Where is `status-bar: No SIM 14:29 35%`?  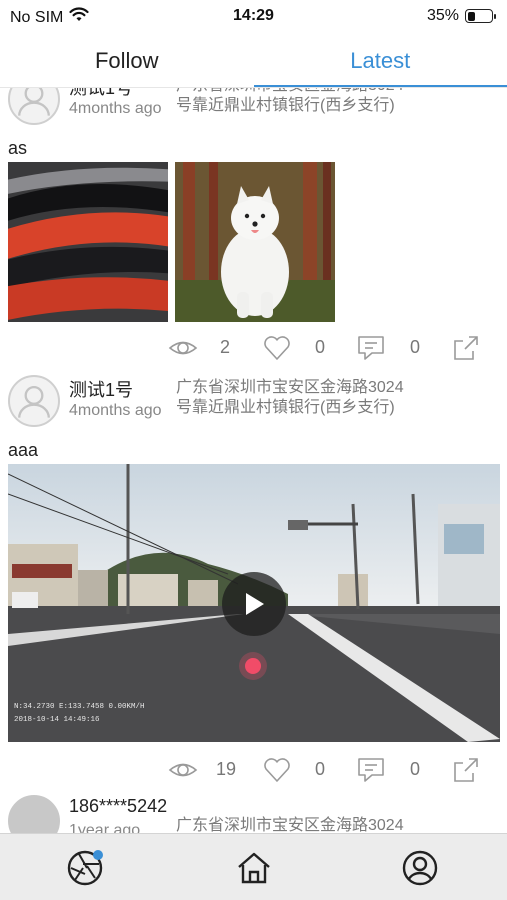
status-bar: No SIM 14:29 35% is located at coordinates (253, 17).